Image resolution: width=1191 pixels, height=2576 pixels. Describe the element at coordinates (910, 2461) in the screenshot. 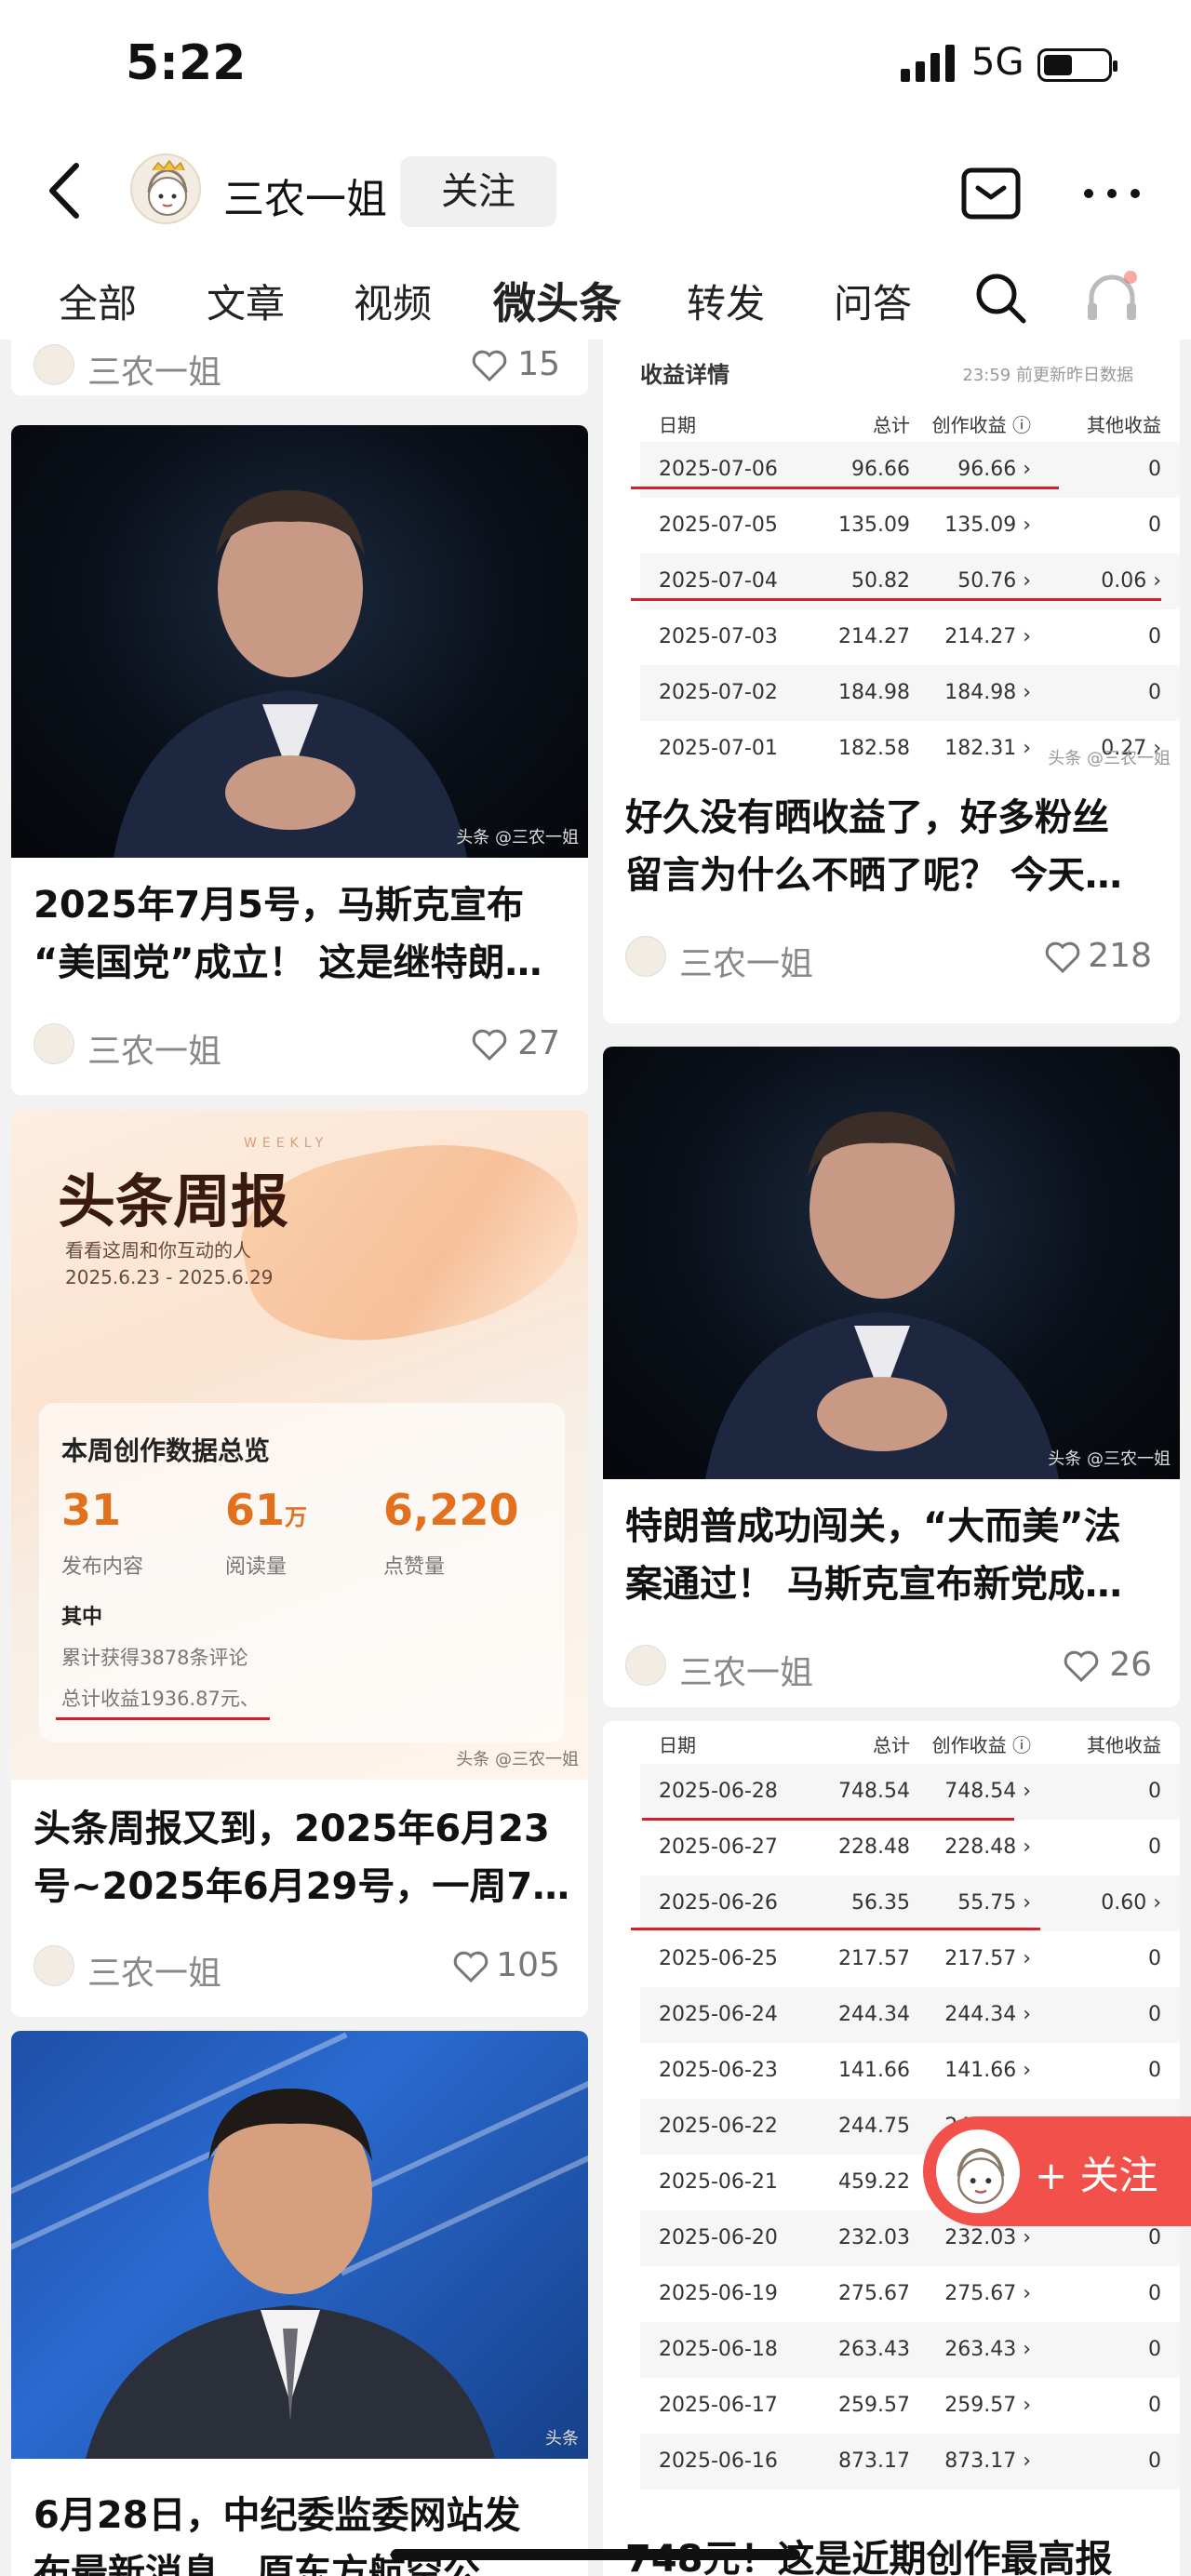

I see `table-row: 2025-06-16 873.17 873.17 › 0` at that location.